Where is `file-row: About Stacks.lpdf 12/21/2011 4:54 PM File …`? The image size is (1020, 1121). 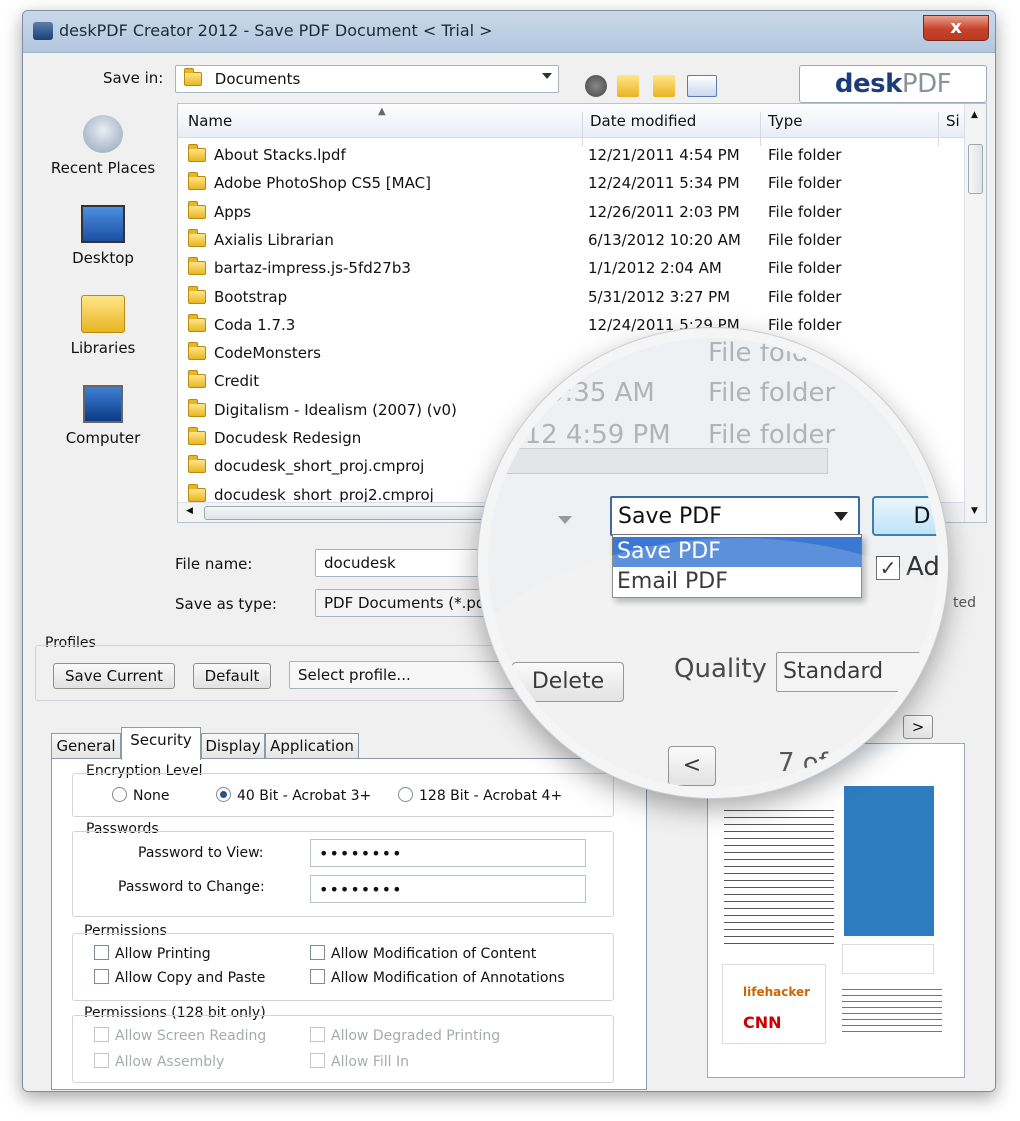 file-row: About Stacks.lpdf 12/21/2011 4:54 PM File … is located at coordinates (578, 156).